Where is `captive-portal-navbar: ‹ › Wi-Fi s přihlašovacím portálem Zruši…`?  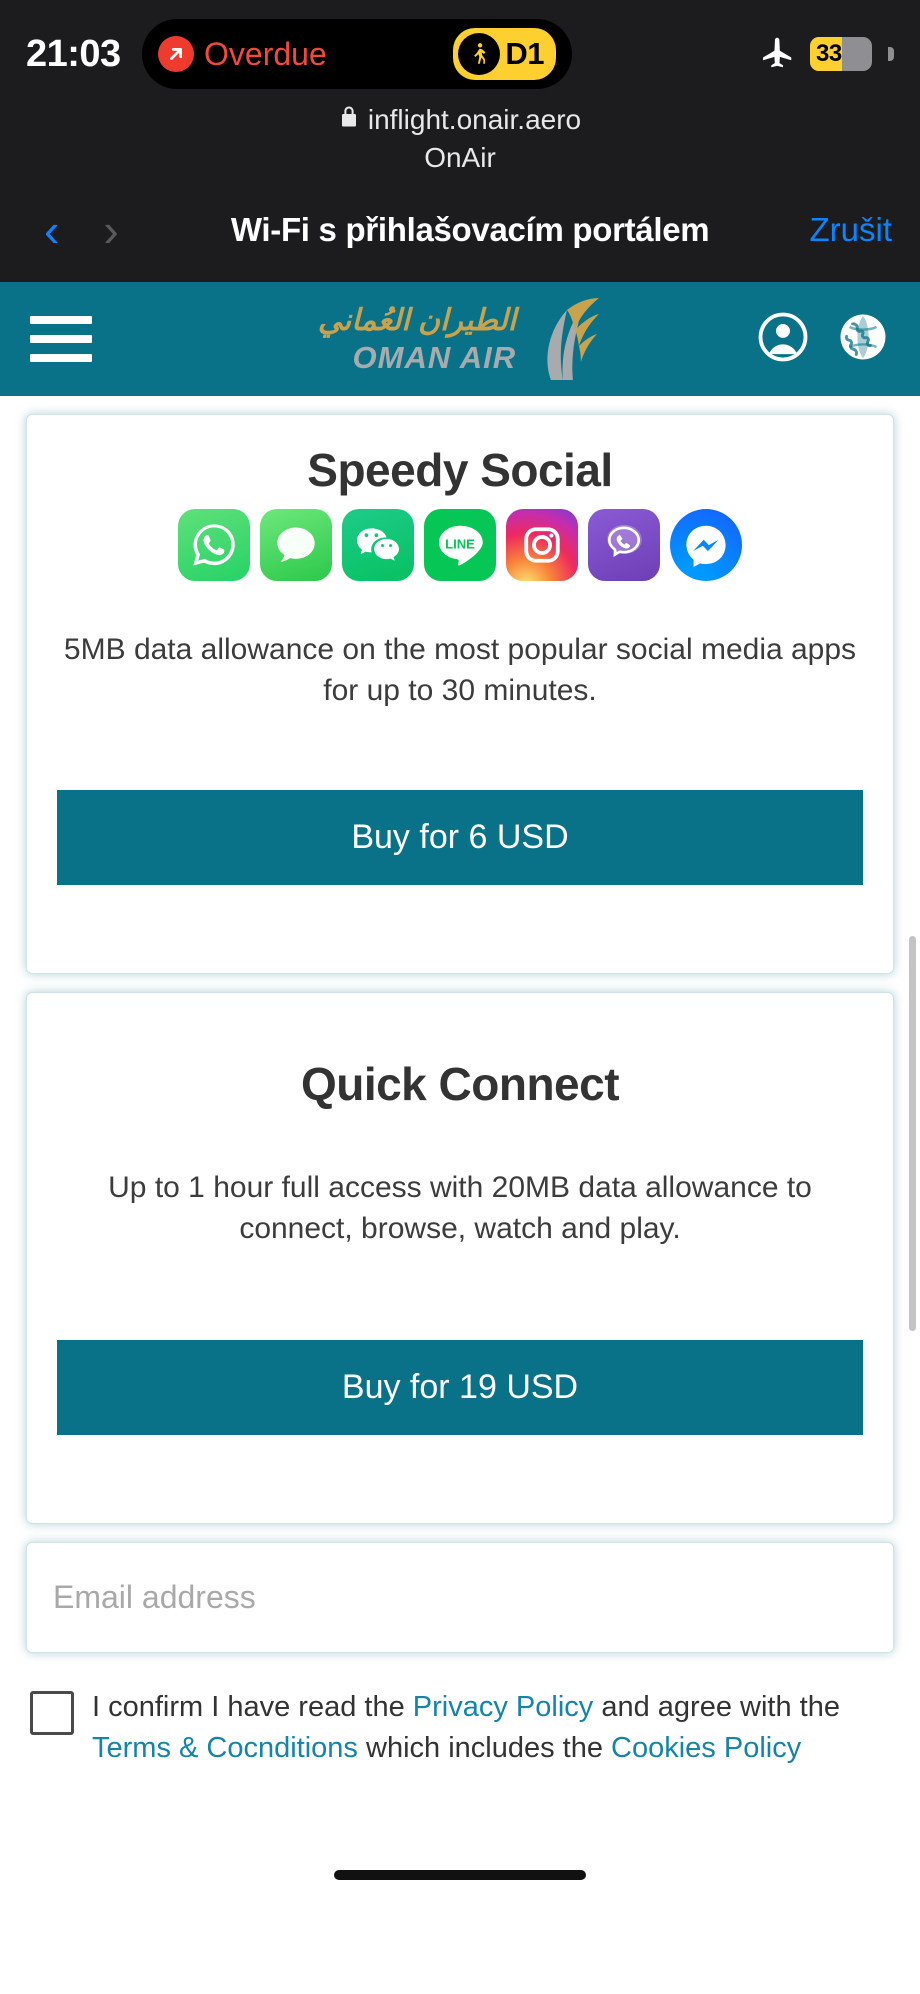 captive-portal-navbar: ‹ › Wi-Fi s přihlašovacím portálem Zruši… is located at coordinates (460, 230).